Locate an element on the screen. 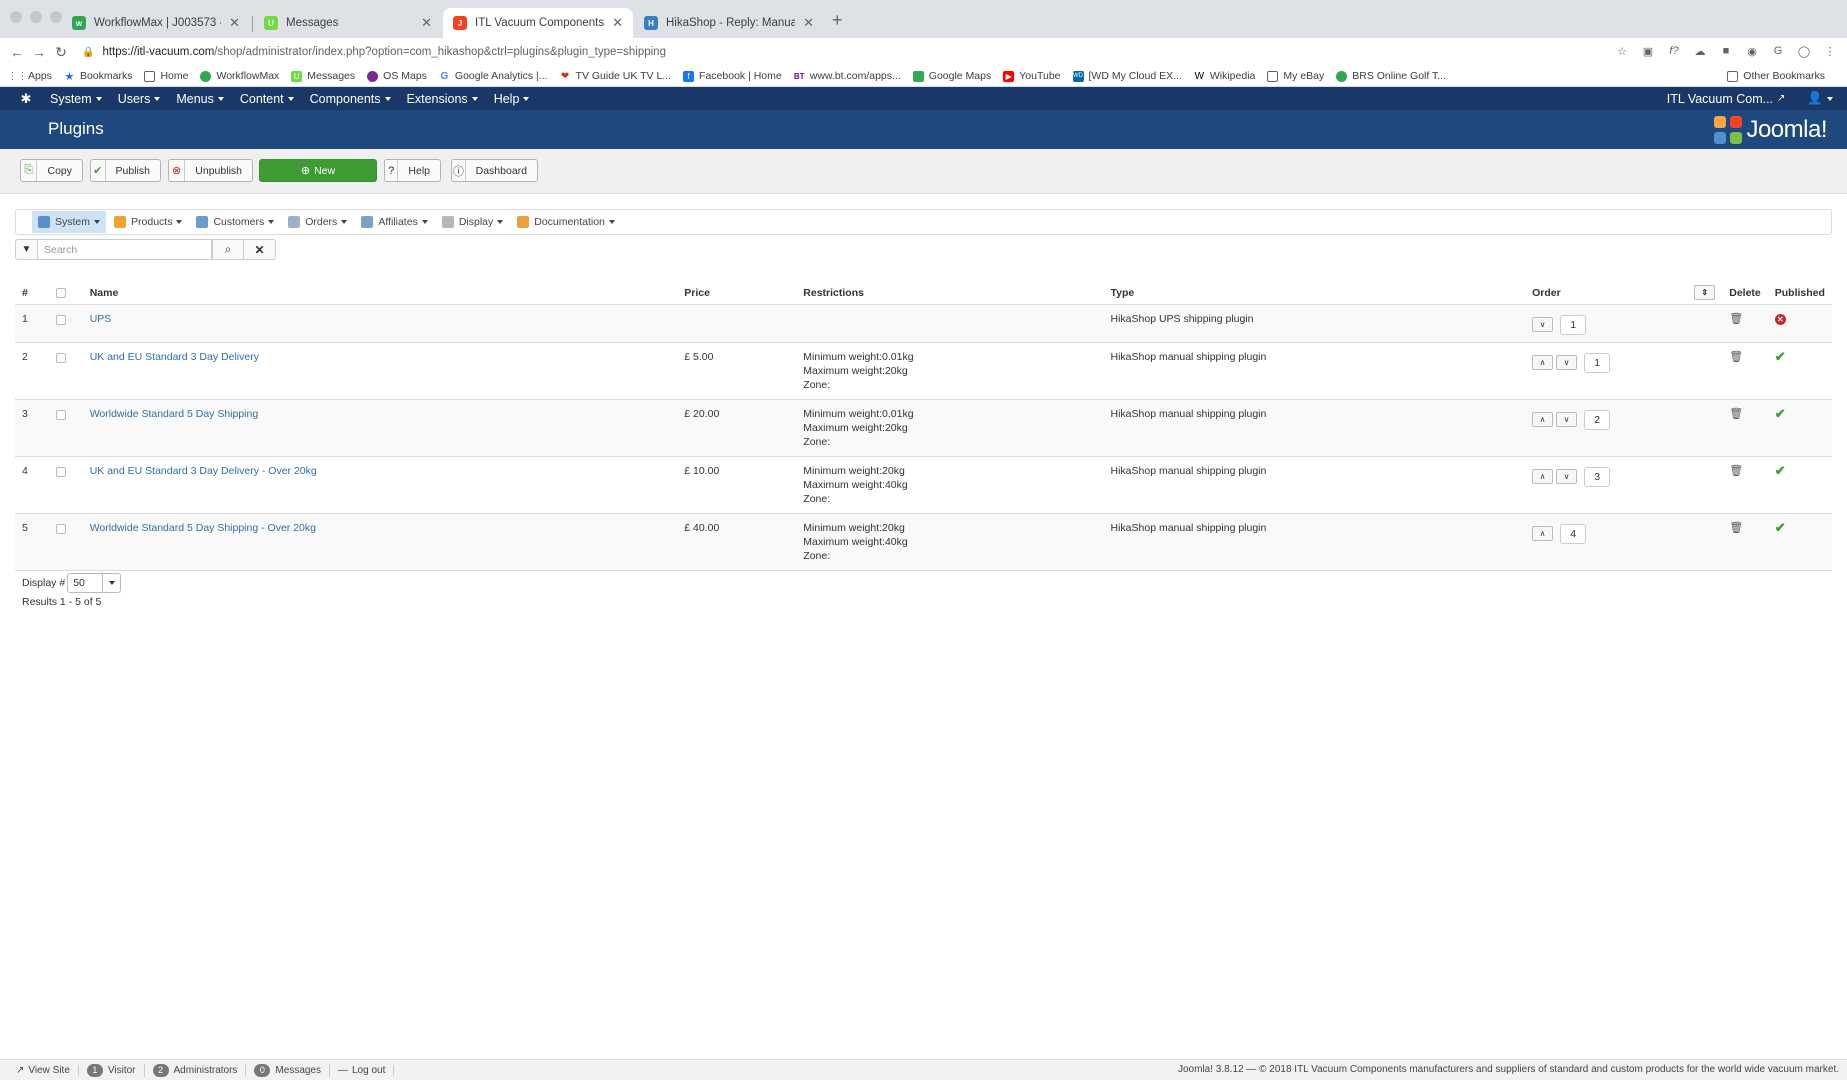  view-site-link: ↗ View Site is located at coordinates (43, 1070).